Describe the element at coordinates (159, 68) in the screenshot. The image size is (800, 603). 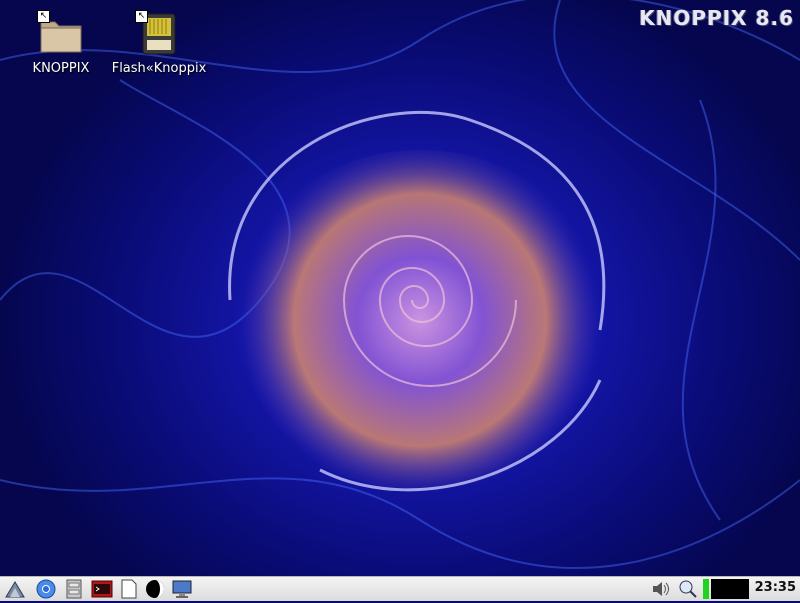
I see `desktop-icon-label: Flash«Knoppix` at that location.